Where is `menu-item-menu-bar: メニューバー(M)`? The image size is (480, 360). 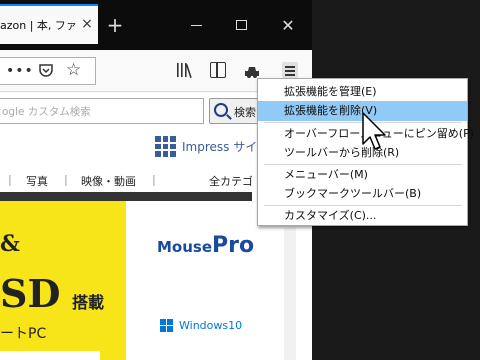
menu-item-menu-bar: メニューバー(M) is located at coordinates (362, 175).